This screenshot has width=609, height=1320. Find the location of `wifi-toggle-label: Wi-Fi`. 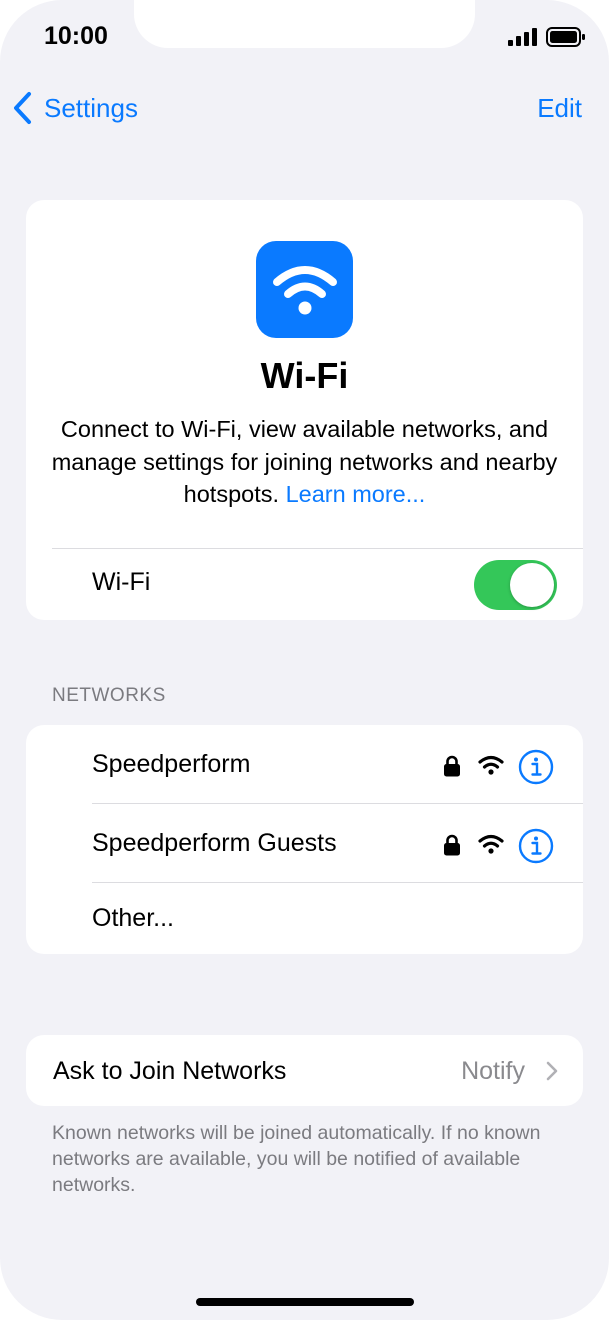

wifi-toggle-label: Wi-Fi is located at coordinates (121, 582).